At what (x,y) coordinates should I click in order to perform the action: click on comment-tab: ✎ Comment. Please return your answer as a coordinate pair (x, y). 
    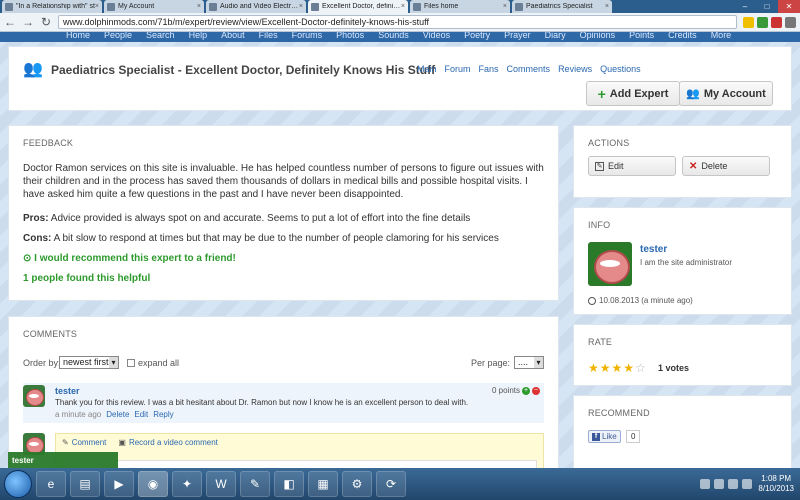
    Looking at the image, I should click on (84, 442).